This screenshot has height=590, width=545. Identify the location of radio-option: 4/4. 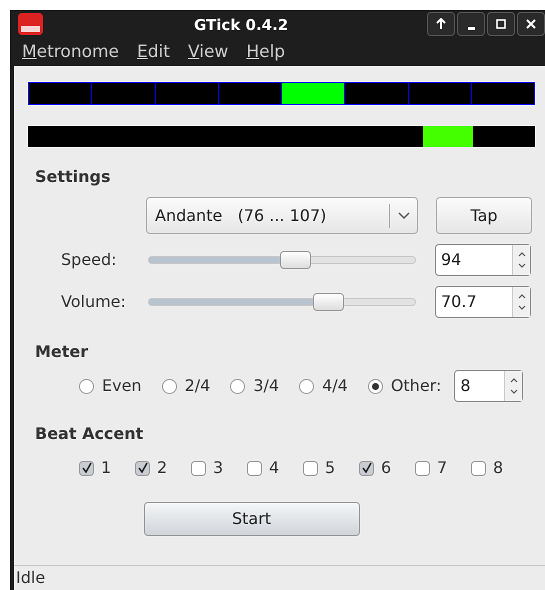
(323, 386).